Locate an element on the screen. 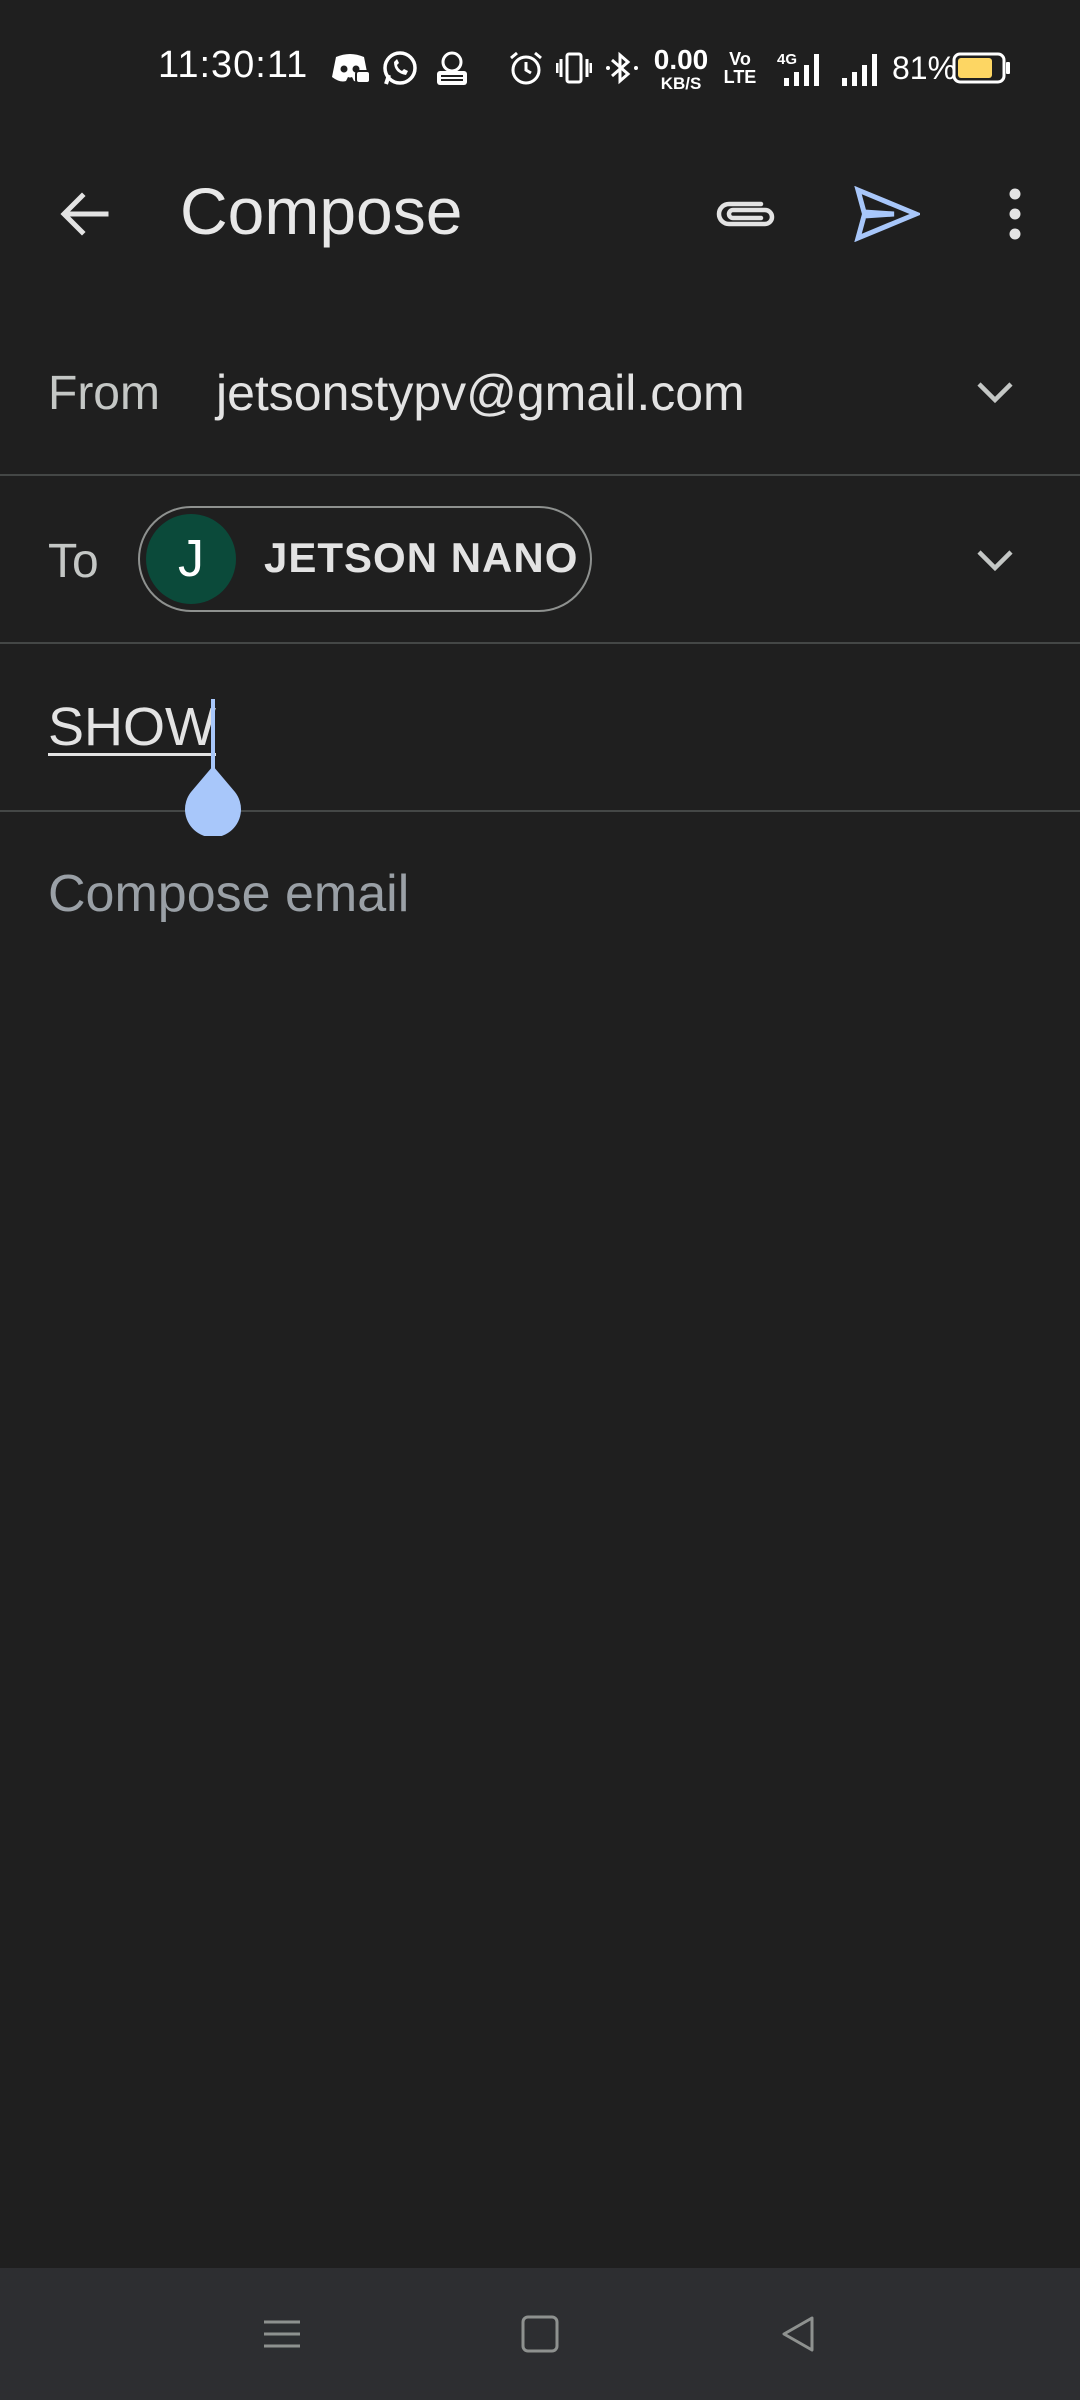 Image resolution: width=1080 pixels, height=2400 pixels. home-button is located at coordinates (540, 2334).